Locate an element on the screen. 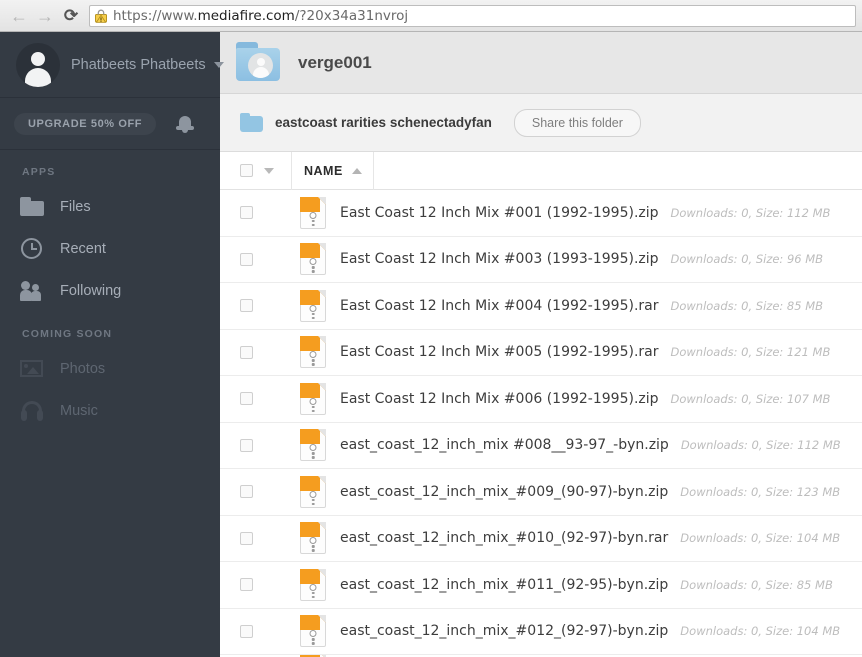 The height and width of the screenshot is (657, 862). sidebar-item-label: Files is located at coordinates (75, 207).